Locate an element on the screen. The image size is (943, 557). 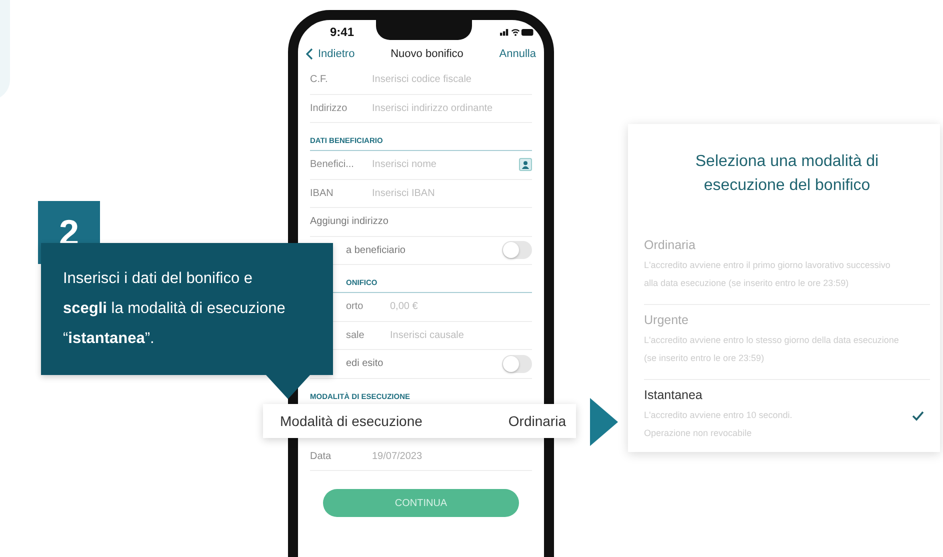
toggle-label: edi esito is located at coordinates (364, 364).